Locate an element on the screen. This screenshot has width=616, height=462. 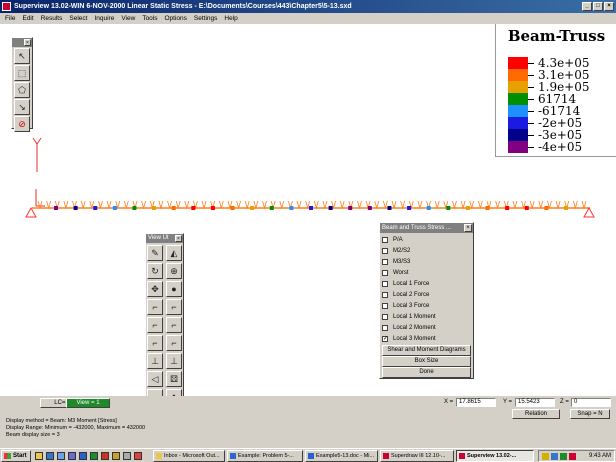
rotate-icon: ↻ is located at coordinates (155, 271).